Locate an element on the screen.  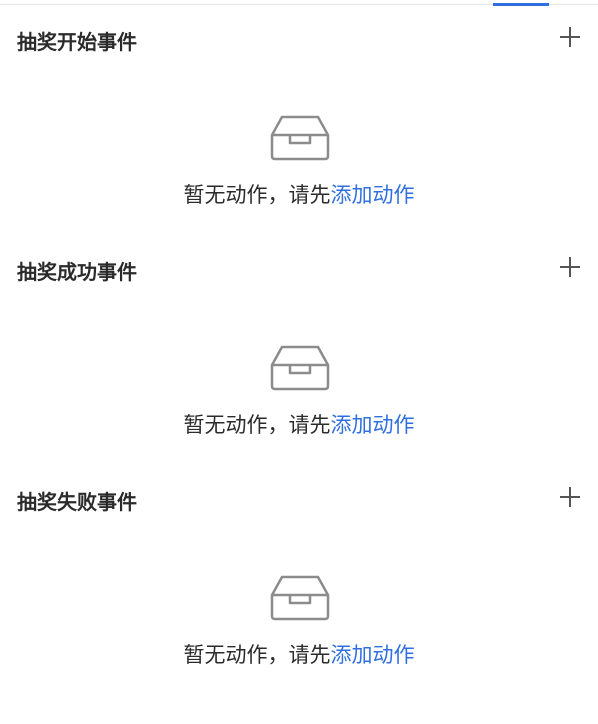
section-title: 抽奖成功事件 is located at coordinates (77, 272).